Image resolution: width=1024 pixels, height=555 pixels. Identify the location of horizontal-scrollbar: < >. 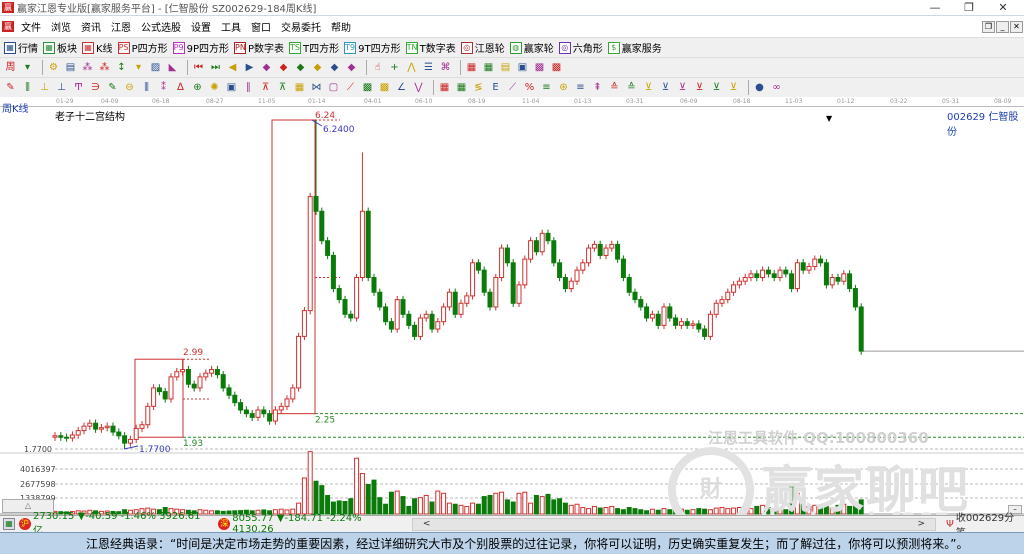
(674, 524).